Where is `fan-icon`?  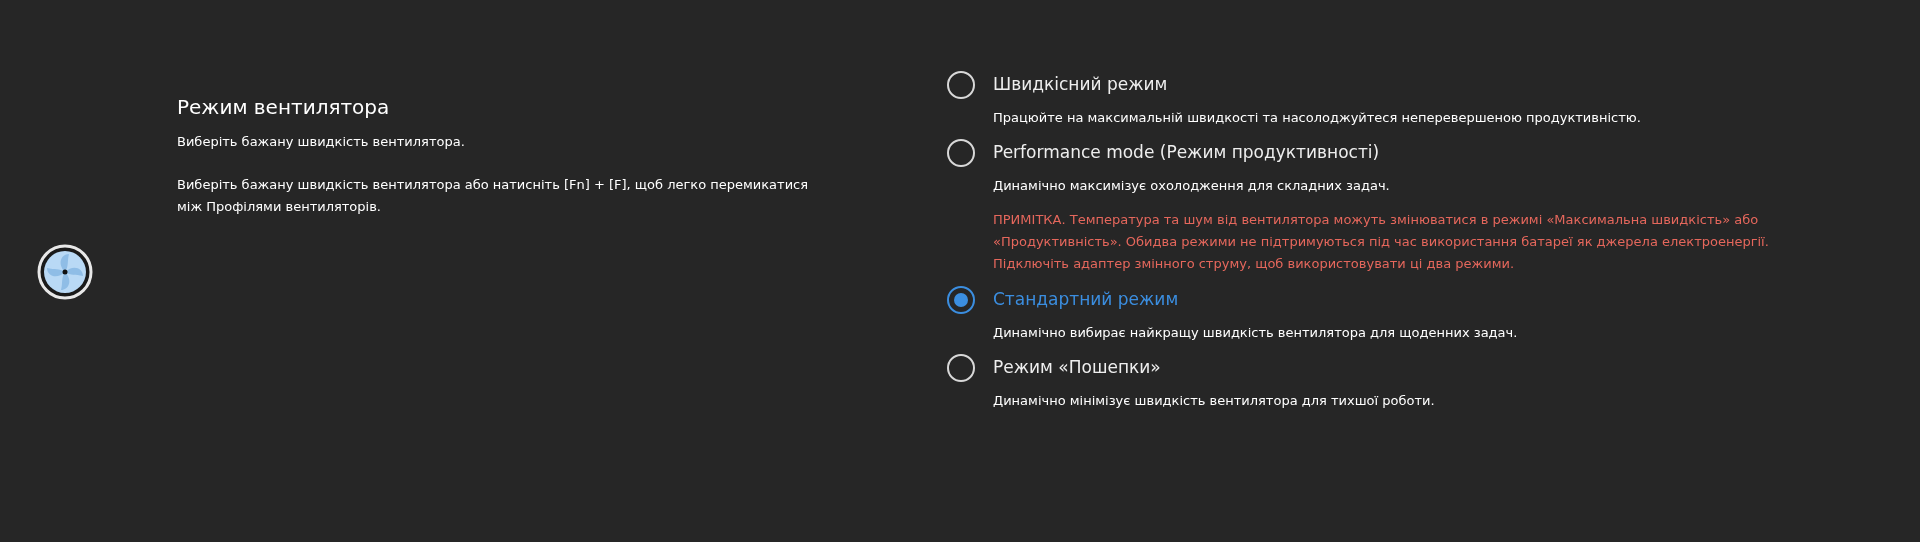
fan-icon is located at coordinates (65, 272).